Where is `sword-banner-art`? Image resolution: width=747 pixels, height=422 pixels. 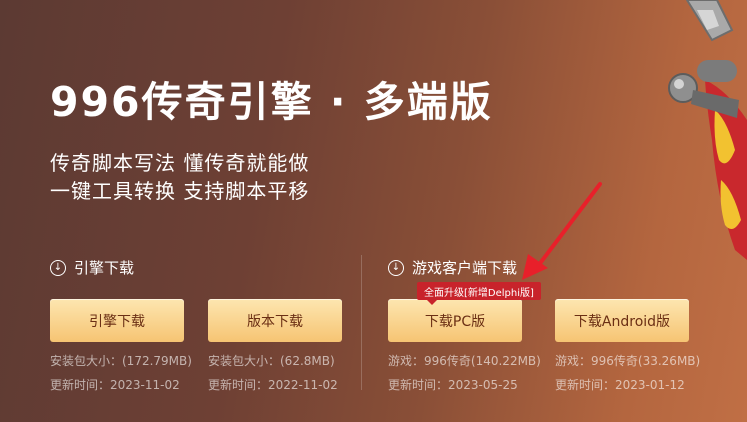
sword-banner-art is located at coordinates (707, 130).